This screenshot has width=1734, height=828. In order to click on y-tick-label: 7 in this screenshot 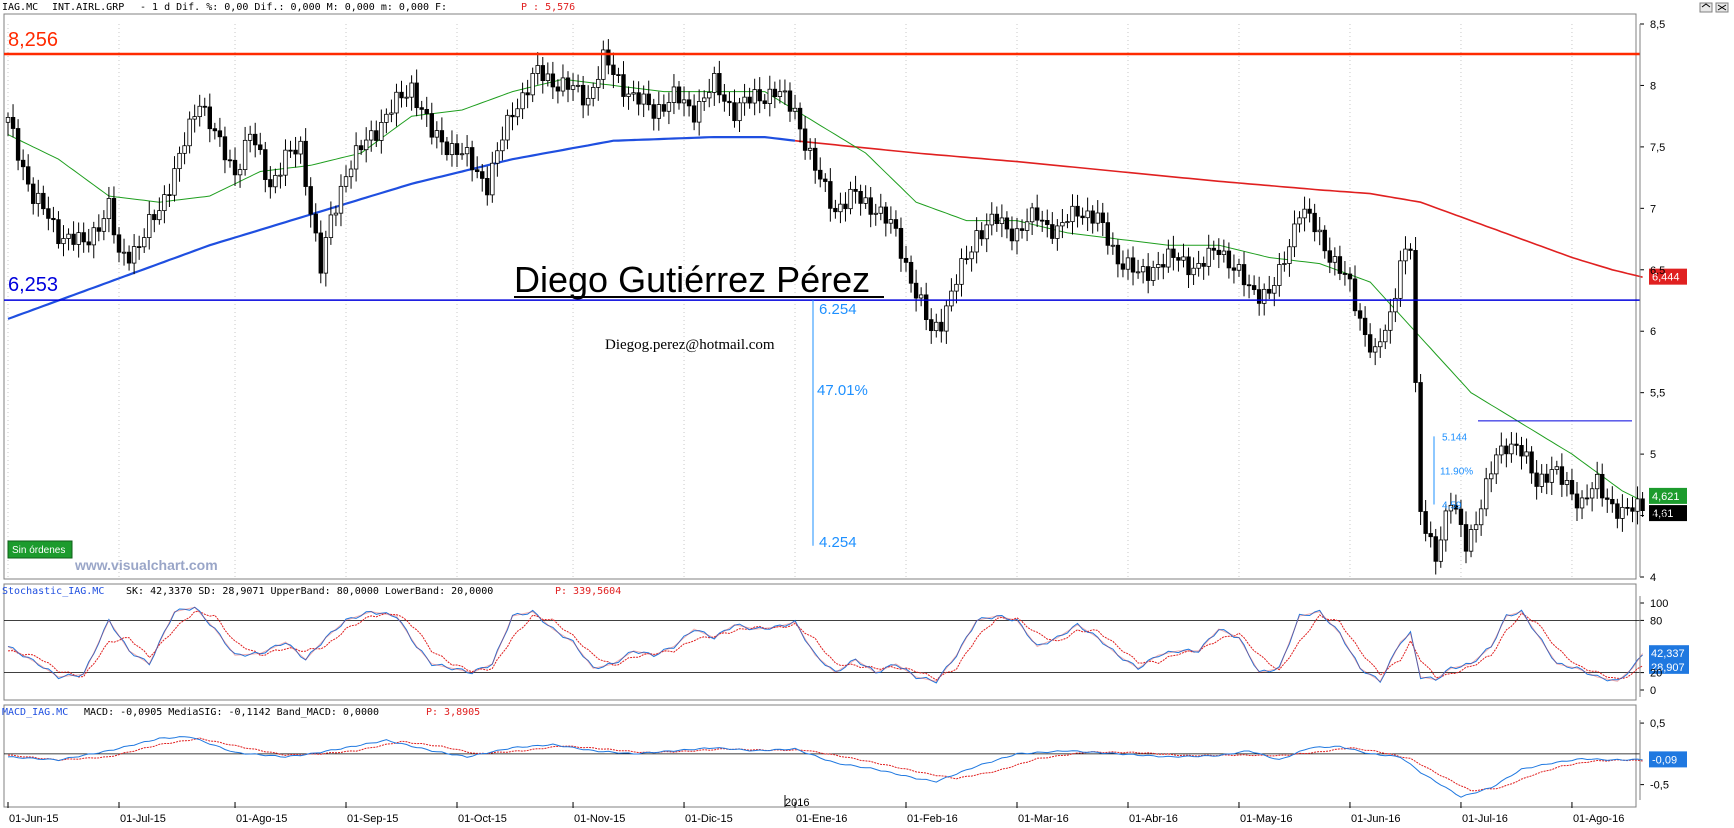, I will do `click(1653, 209)`.